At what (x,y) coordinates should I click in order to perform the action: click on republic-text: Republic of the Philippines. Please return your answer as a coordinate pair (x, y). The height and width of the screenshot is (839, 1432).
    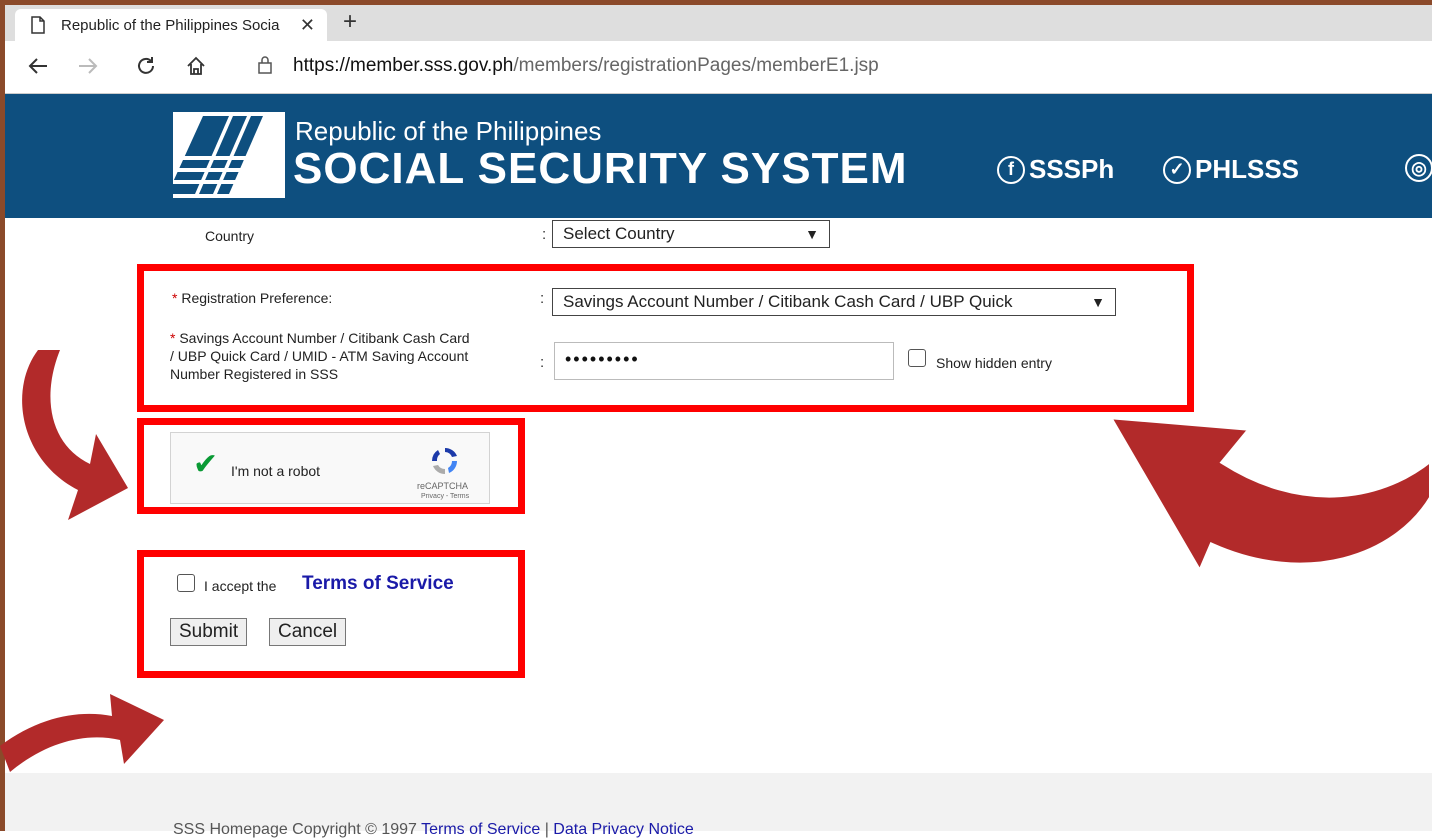
    Looking at the image, I should click on (448, 131).